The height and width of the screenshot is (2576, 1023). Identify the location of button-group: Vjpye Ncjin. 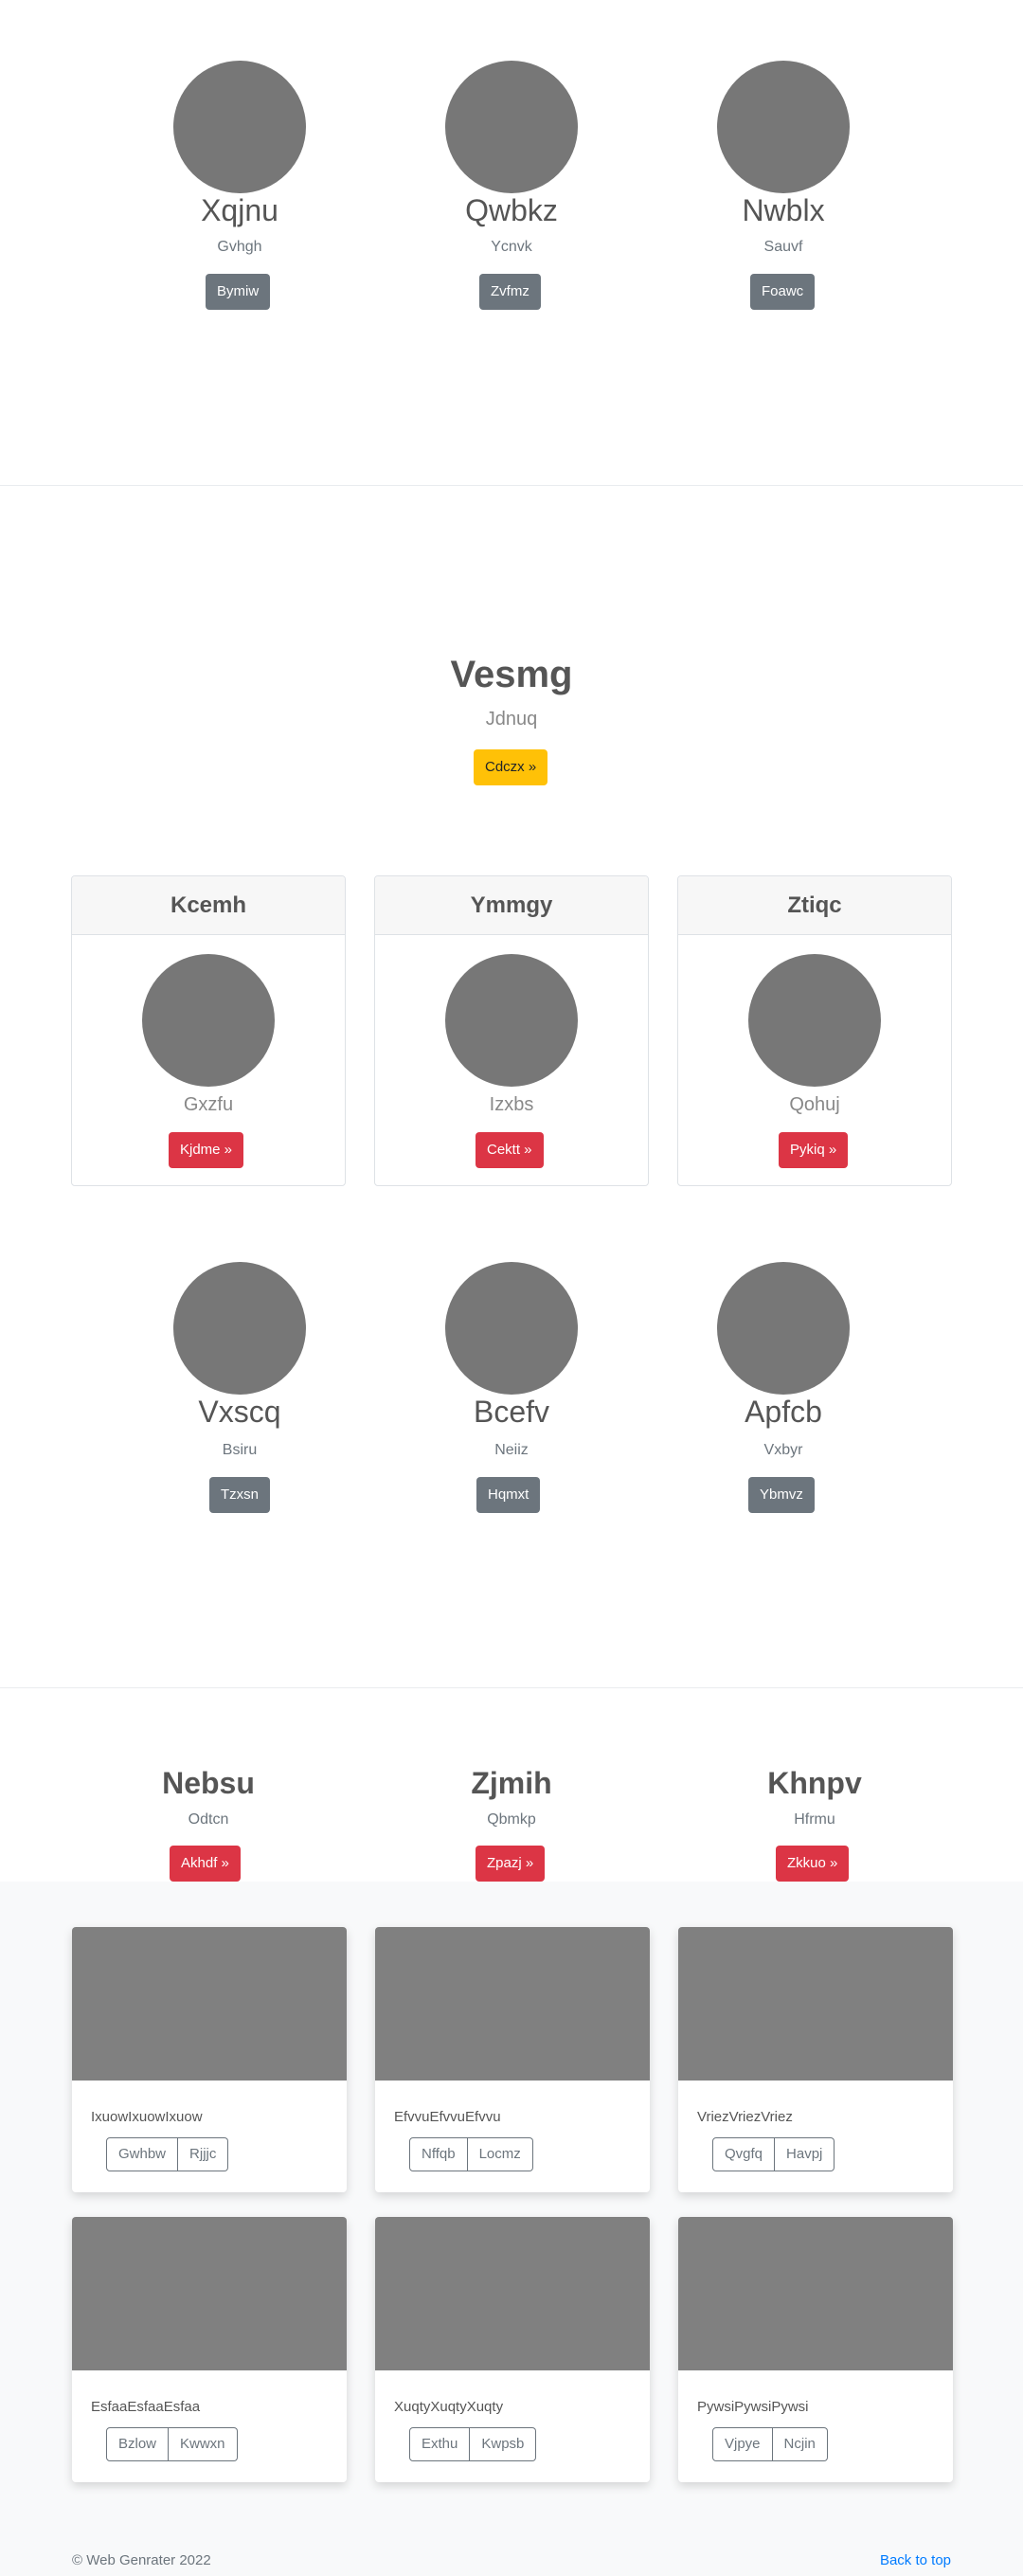
(770, 2444).